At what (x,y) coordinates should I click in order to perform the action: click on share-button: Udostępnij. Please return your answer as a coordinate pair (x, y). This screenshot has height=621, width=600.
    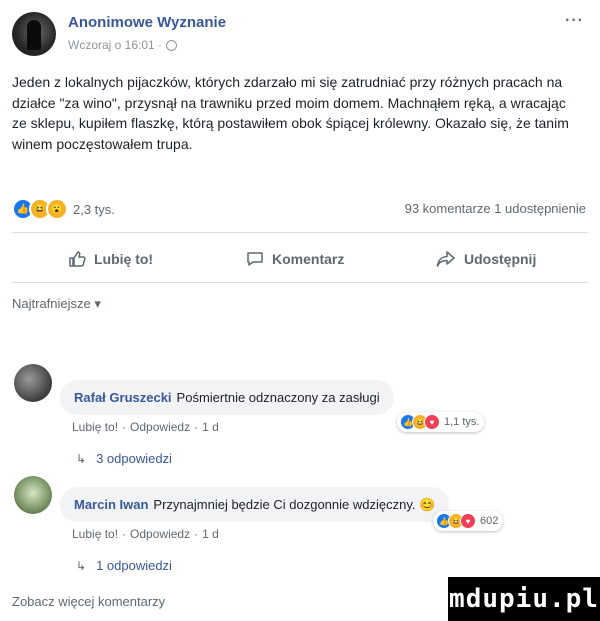
    Looking at the image, I should click on (486, 259).